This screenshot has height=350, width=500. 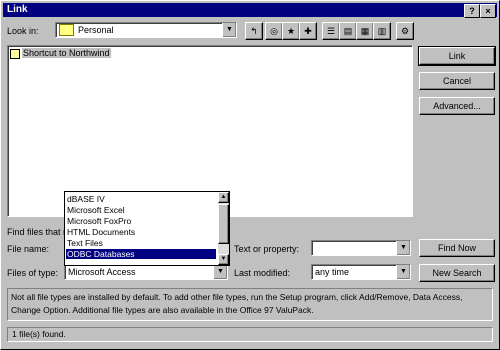 What do you see at coordinates (66, 53) in the screenshot?
I see `file-name: Shortcut to Northwind` at bounding box center [66, 53].